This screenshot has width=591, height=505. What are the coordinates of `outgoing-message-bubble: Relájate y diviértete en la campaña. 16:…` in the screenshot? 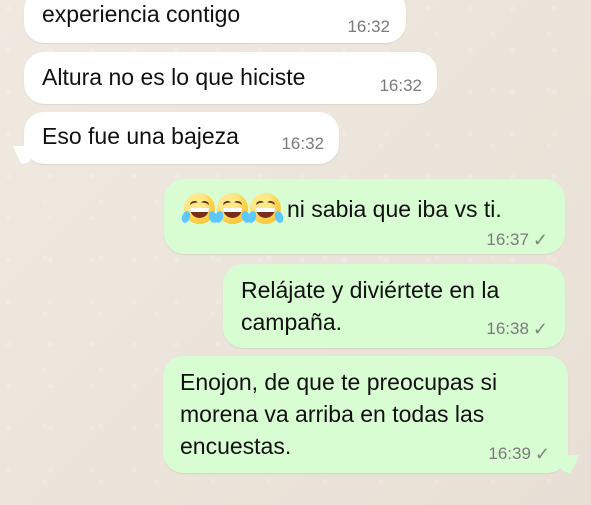 It's located at (394, 306).